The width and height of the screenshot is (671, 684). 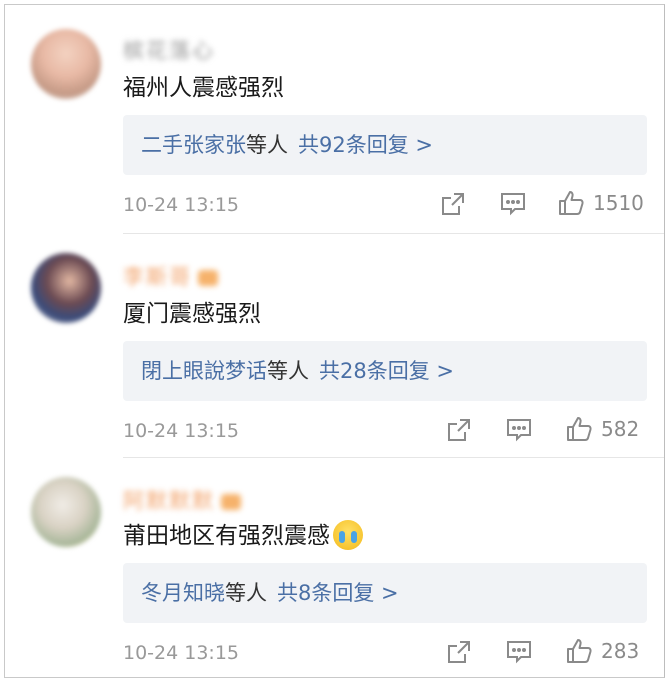 I want to click on comment-text: 福州人震感强烈, so click(x=203, y=88).